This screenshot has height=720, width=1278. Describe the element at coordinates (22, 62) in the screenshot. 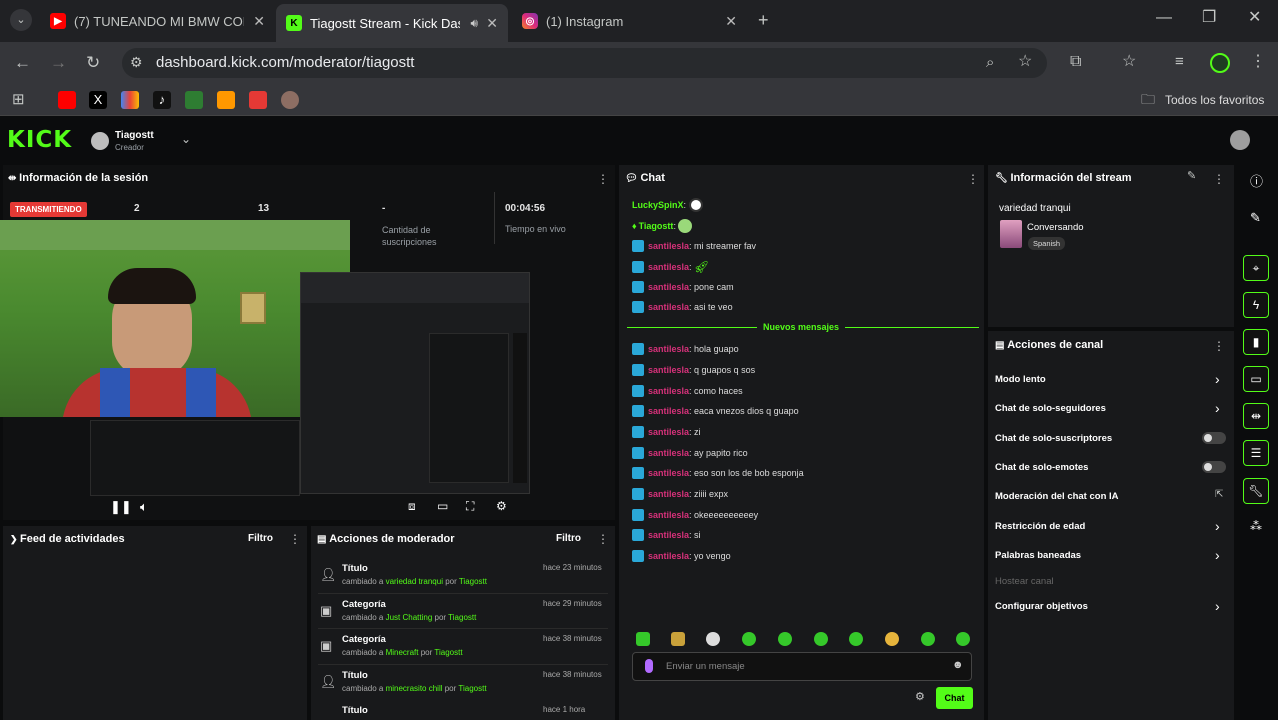

I see `back-icon: ←` at that location.